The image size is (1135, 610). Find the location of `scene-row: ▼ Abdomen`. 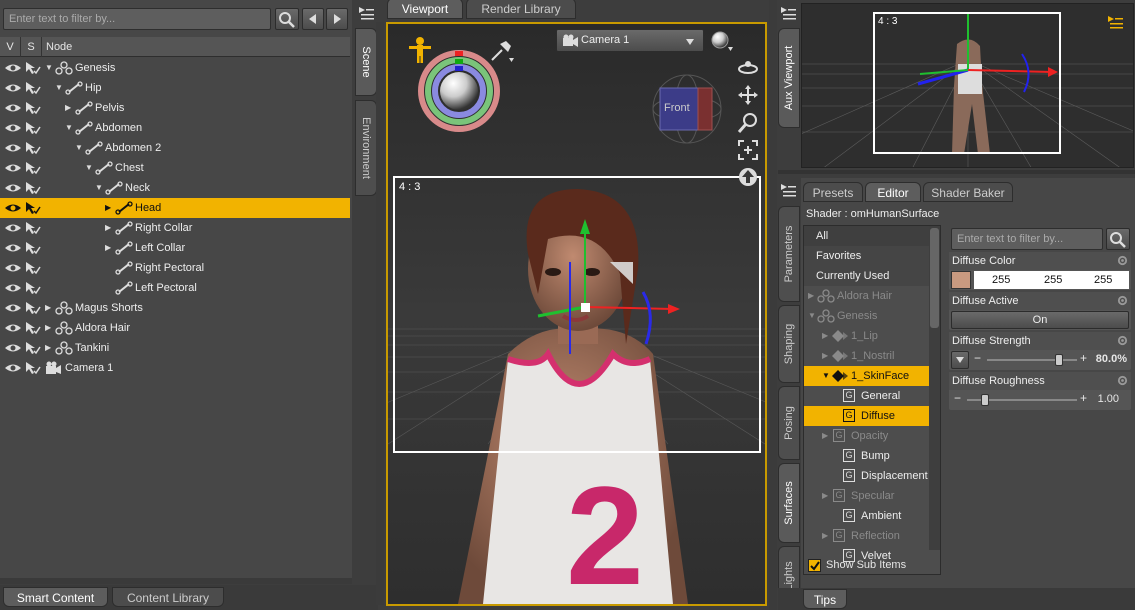

scene-row: ▼ Abdomen is located at coordinates (175, 128).